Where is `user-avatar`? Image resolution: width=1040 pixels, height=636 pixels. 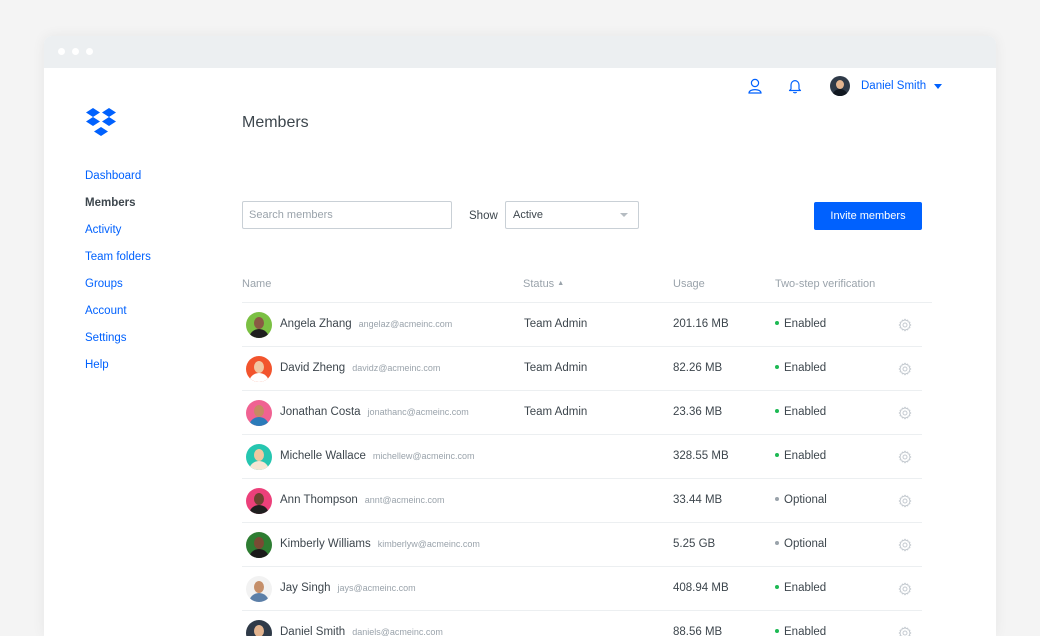
user-avatar is located at coordinates (840, 86).